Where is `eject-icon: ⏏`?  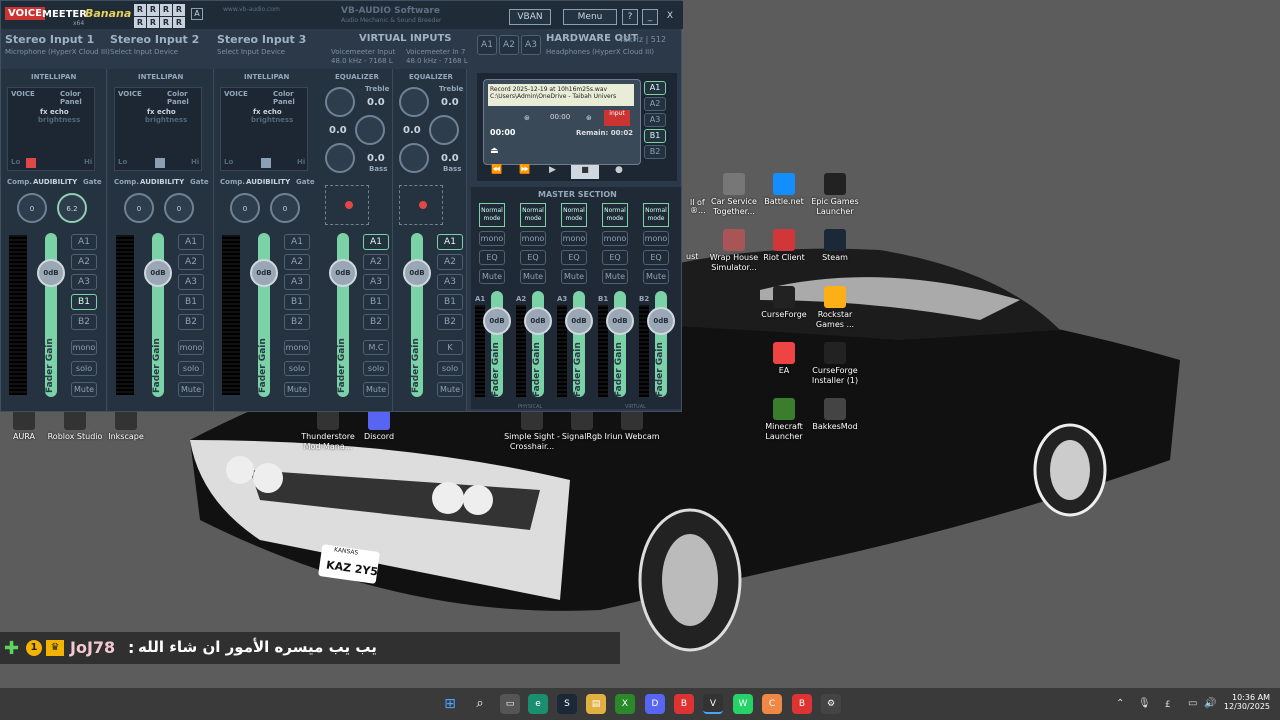
eject-icon: ⏏ is located at coordinates (494, 151).